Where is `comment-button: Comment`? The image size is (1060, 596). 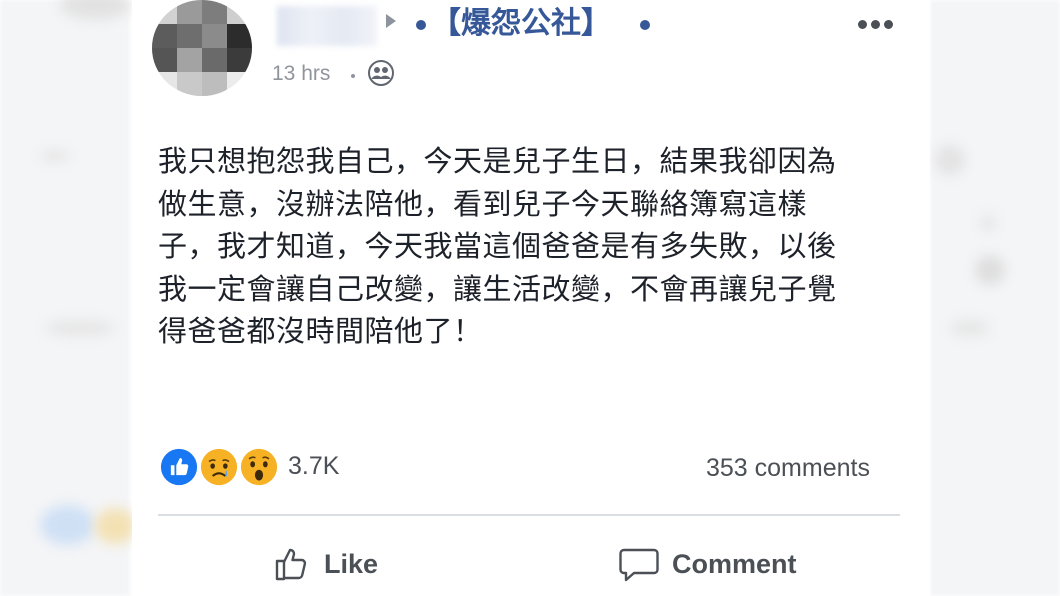 comment-button: Comment is located at coordinates (707, 564).